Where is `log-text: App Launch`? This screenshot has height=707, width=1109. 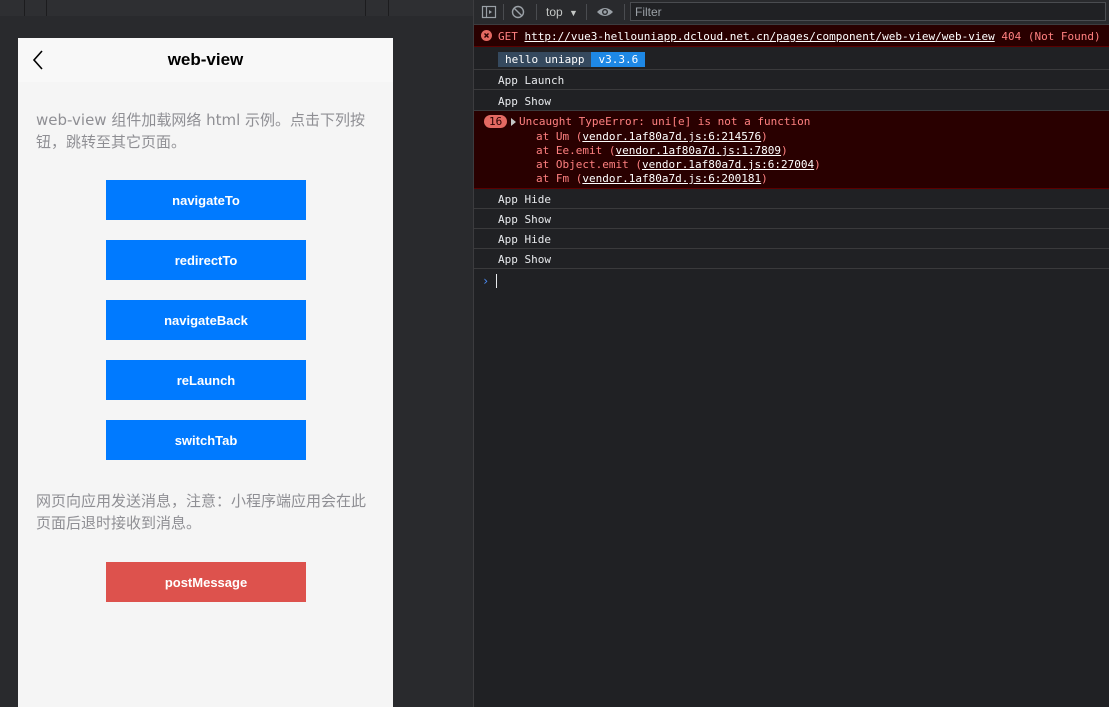
log-text: App Launch is located at coordinates (531, 80).